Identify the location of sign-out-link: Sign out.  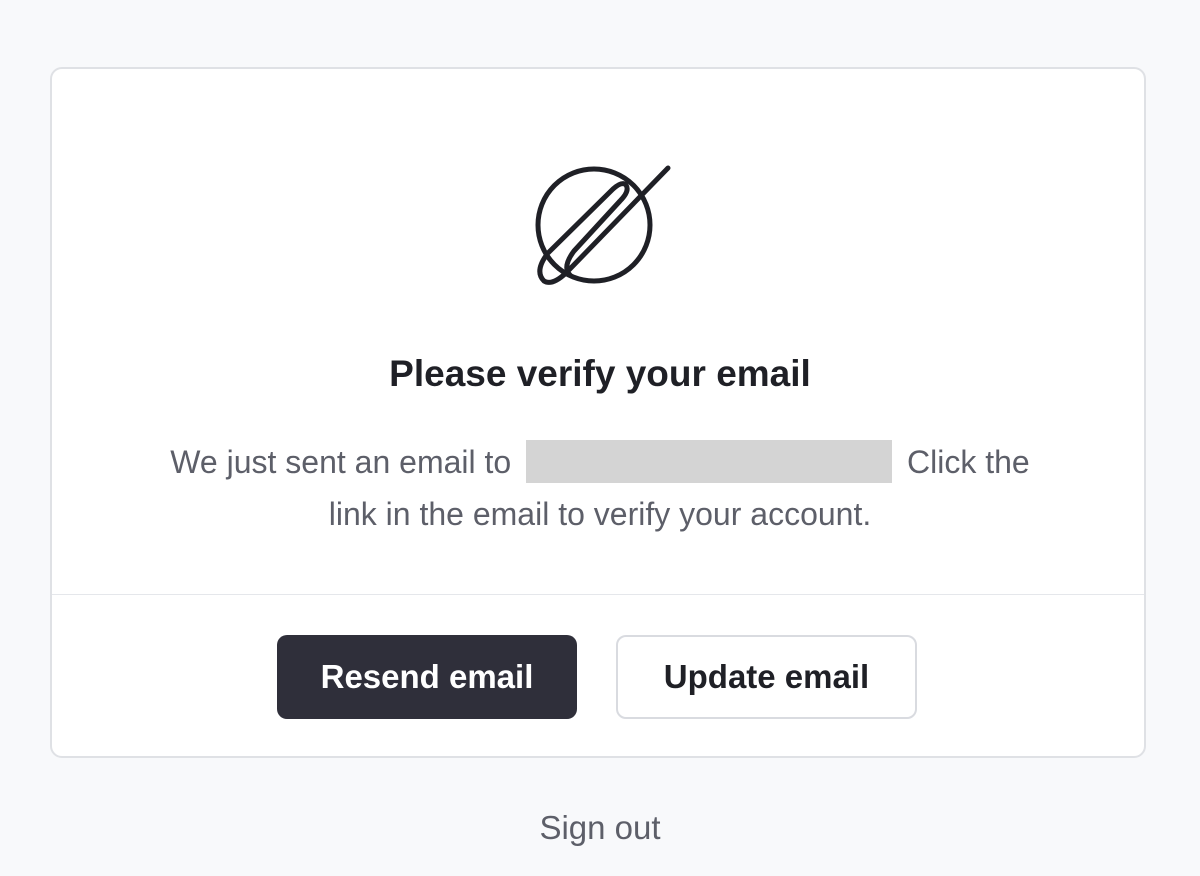
(600, 828).